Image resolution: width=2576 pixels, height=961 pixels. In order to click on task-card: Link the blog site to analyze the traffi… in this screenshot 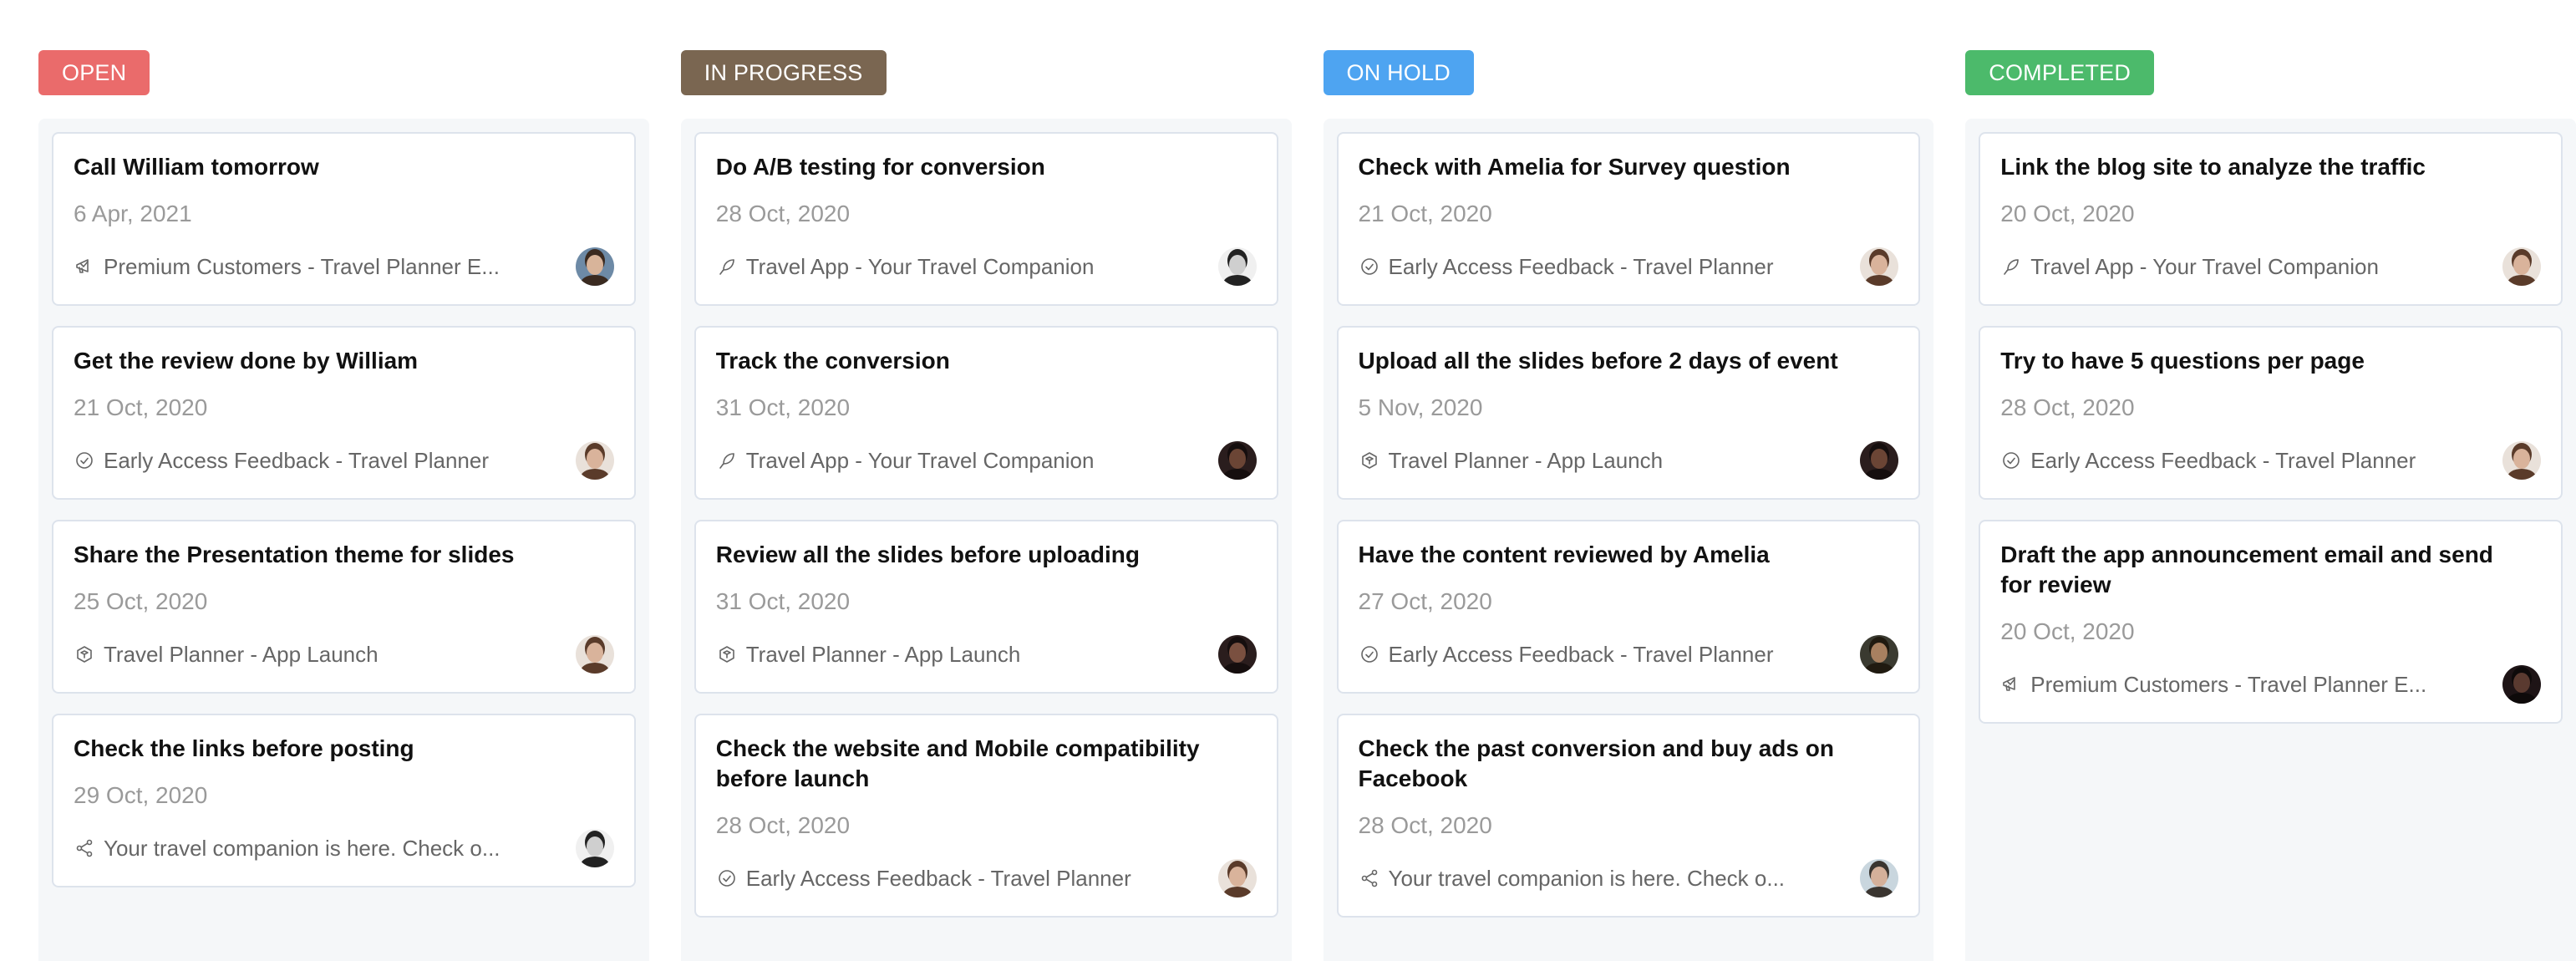, I will do `click(2271, 219)`.